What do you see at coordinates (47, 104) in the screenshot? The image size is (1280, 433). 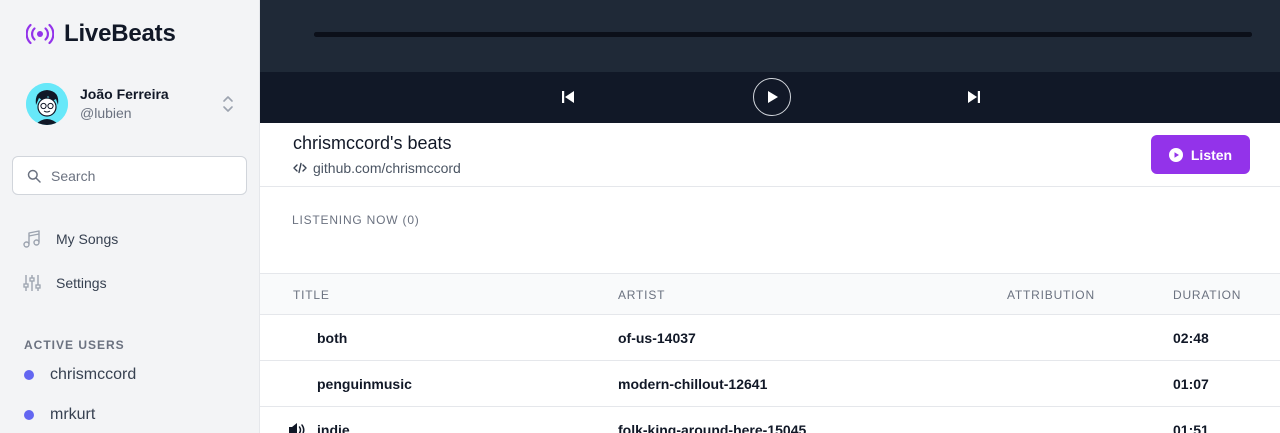 I see `avatar` at bounding box center [47, 104].